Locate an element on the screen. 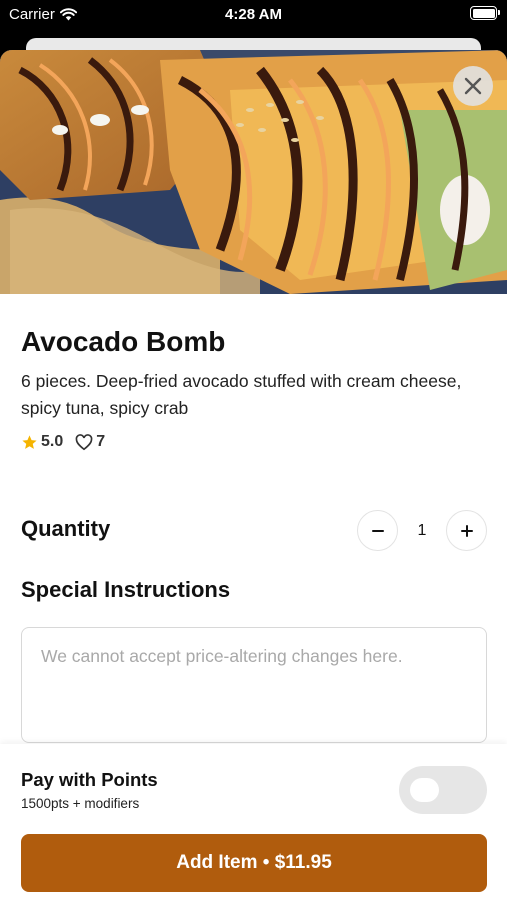 This screenshot has height=900, width=507. rating: 5.0 is located at coordinates (42, 442).